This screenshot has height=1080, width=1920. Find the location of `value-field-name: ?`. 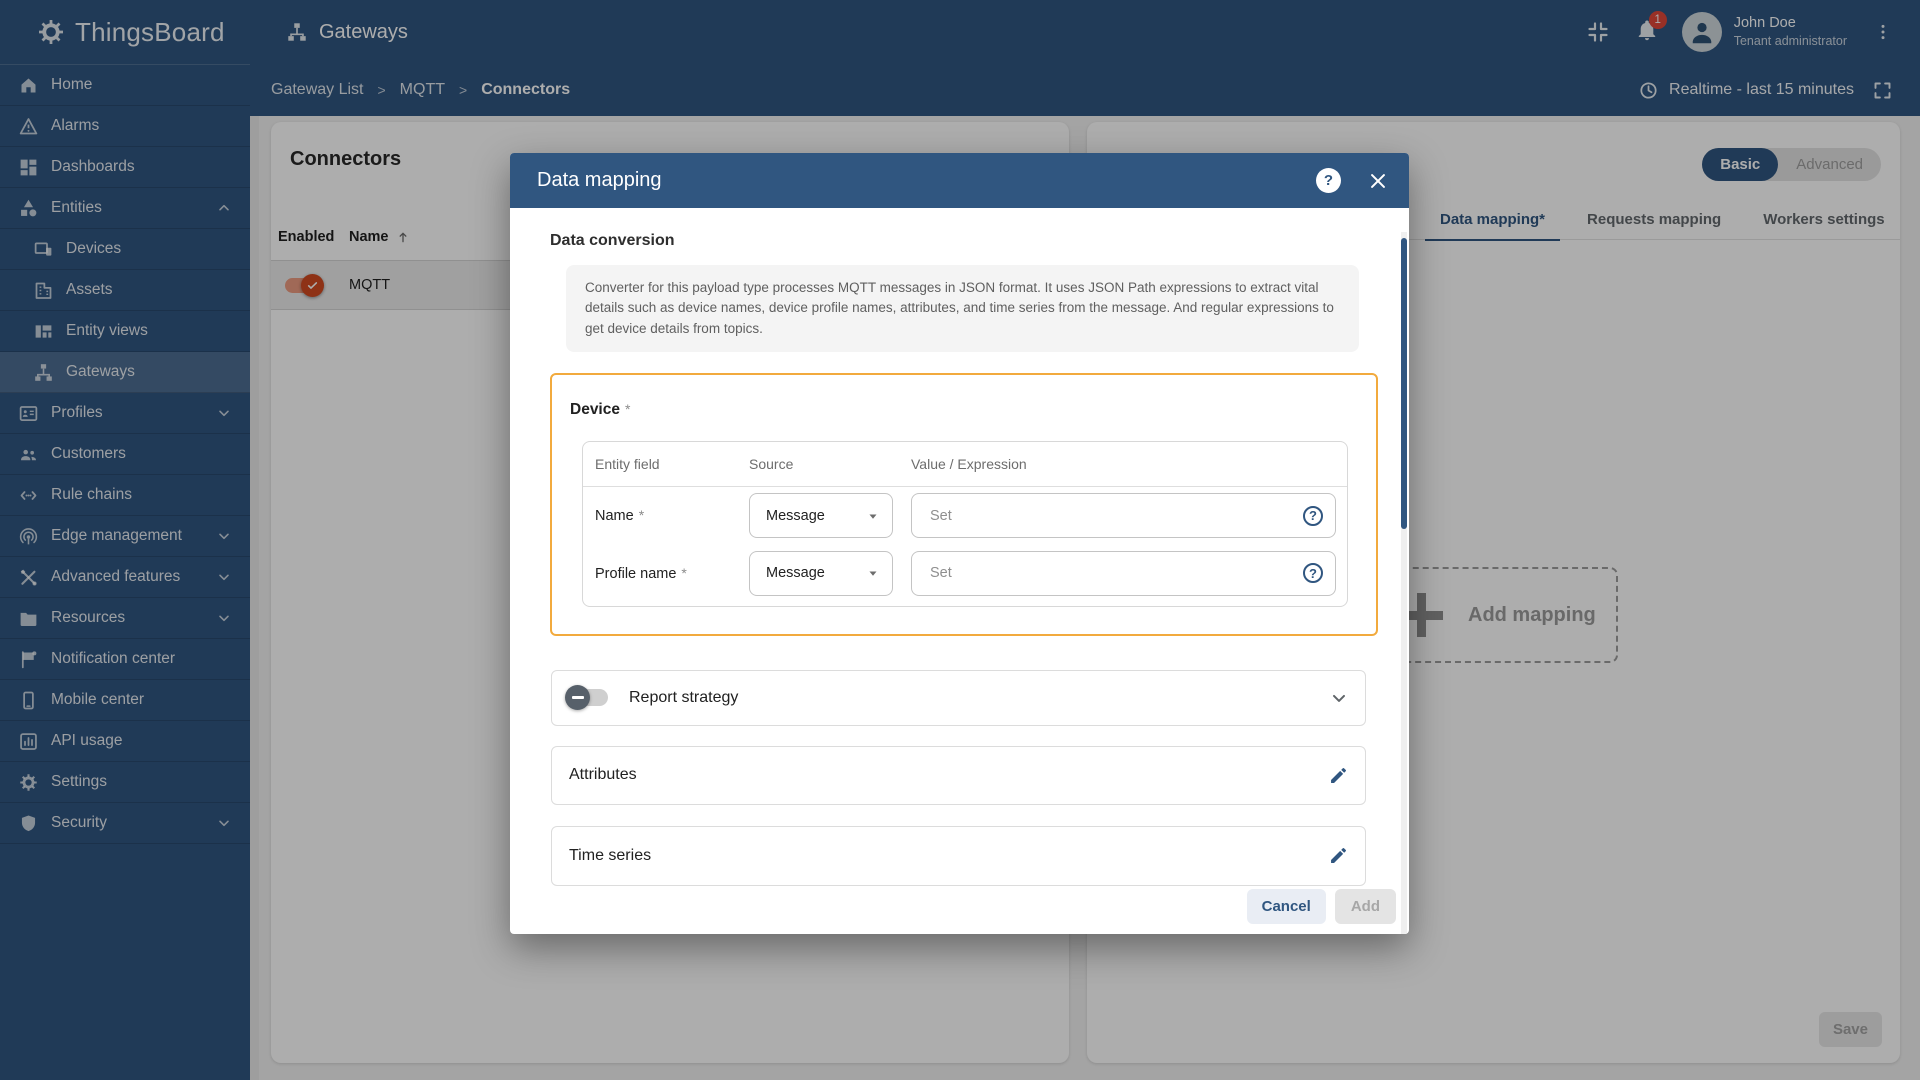

value-field-name: ? is located at coordinates (1123, 516).